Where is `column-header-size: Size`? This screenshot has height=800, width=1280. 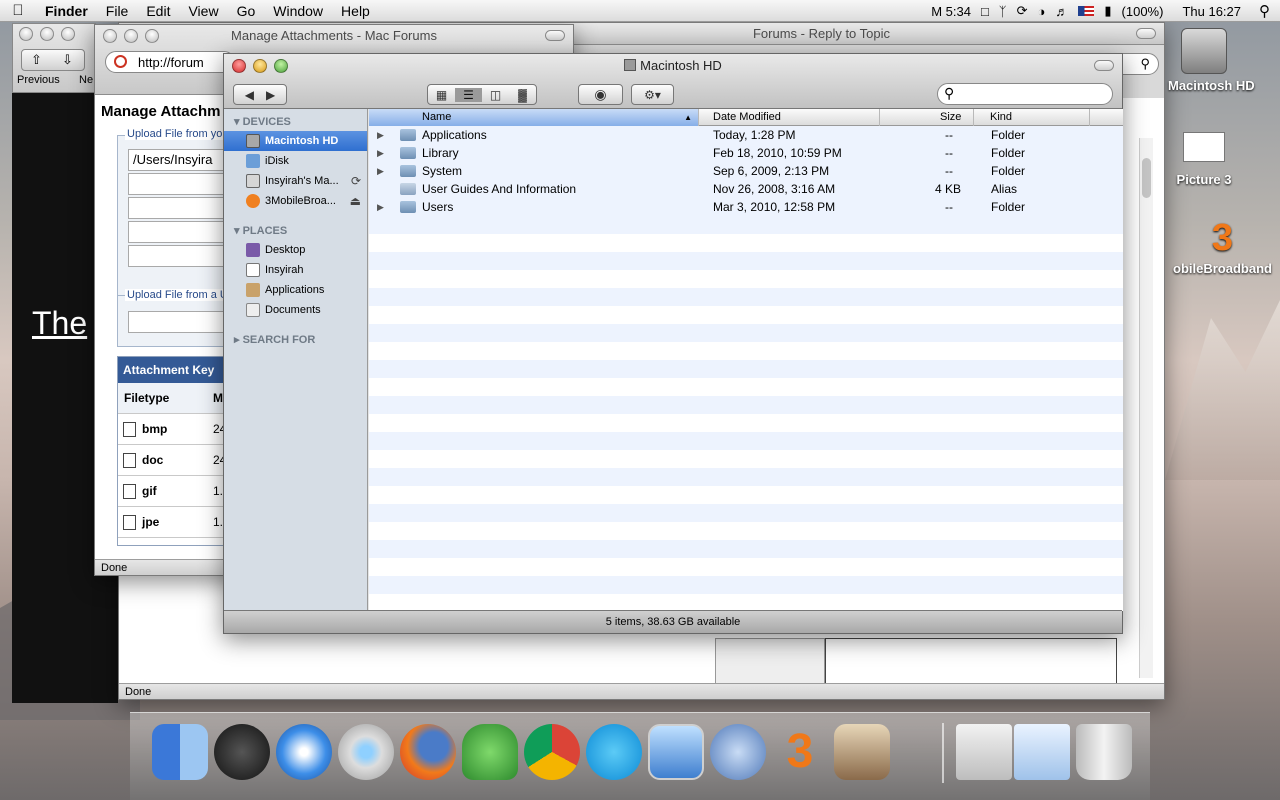
column-header-size: Size is located at coordinates (927, 117).